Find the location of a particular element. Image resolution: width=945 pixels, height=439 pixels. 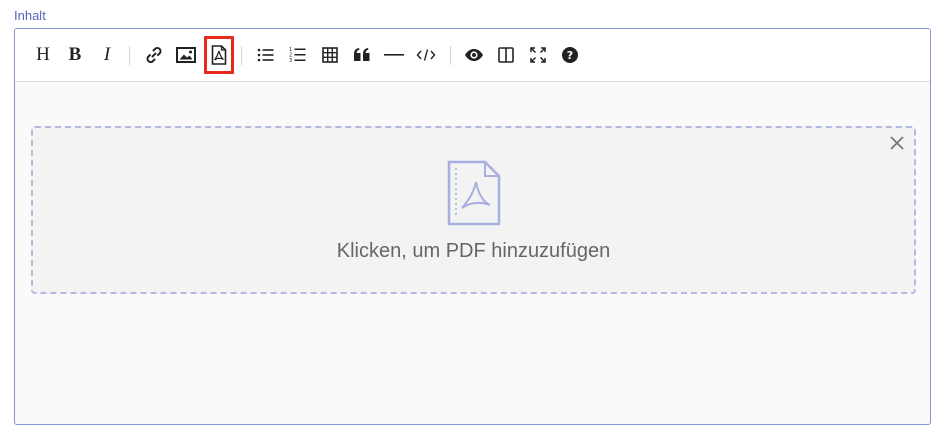

preview-button is located at coordinates (474, 55).